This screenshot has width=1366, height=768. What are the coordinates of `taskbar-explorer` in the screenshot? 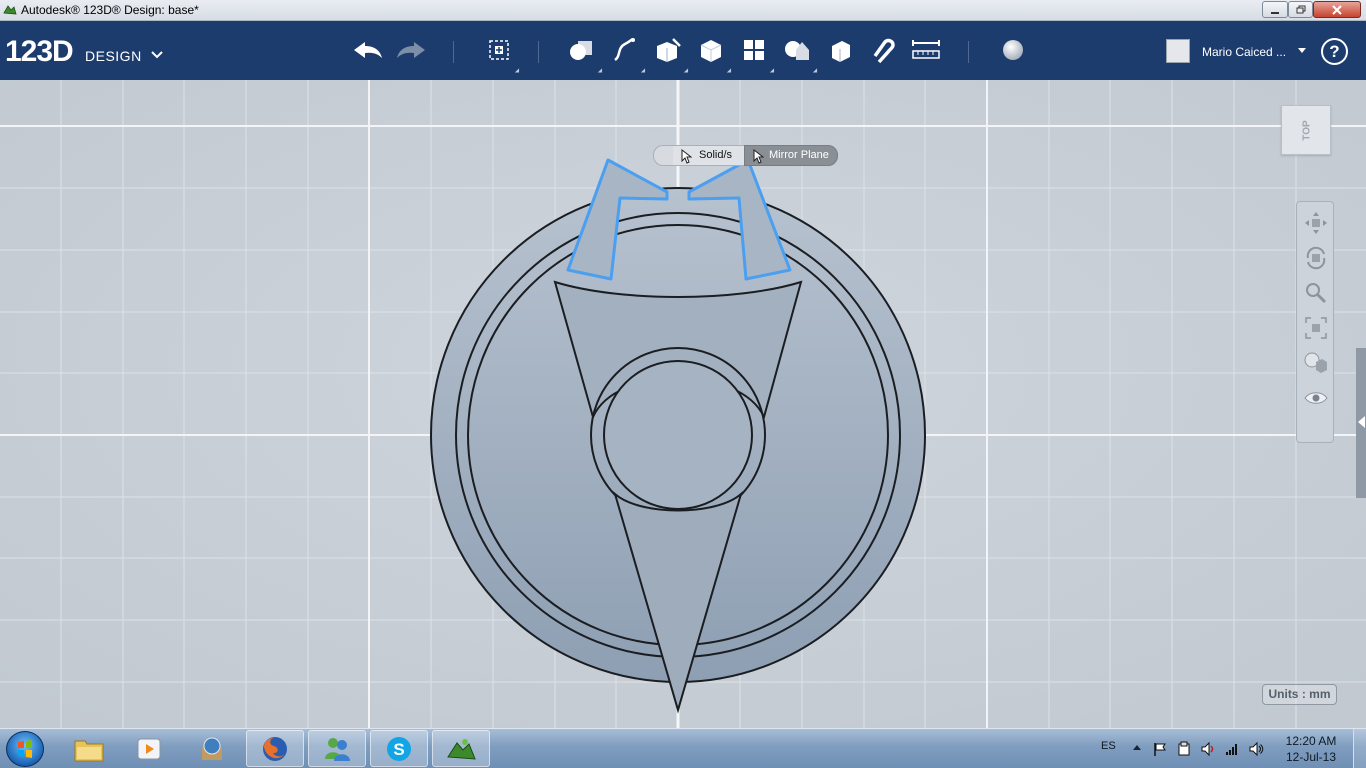 It's located at (89, 748).